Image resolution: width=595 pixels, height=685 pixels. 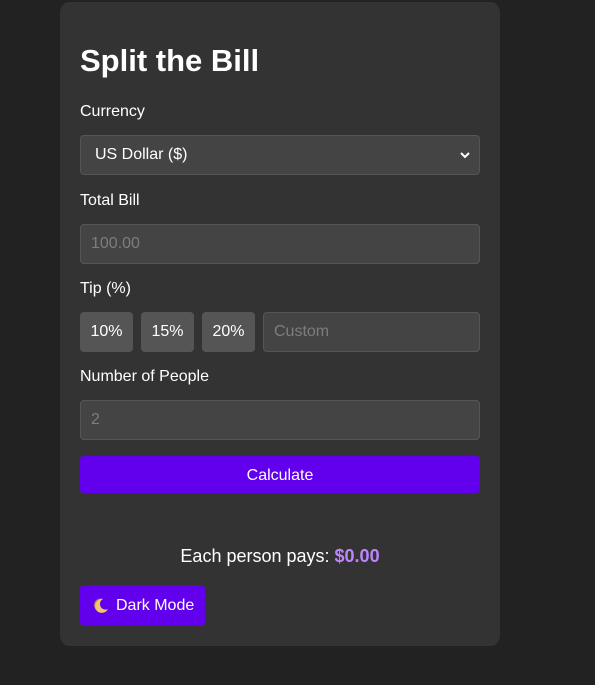 I want to click on currency-label: Currency, so click(x=112, y=111).